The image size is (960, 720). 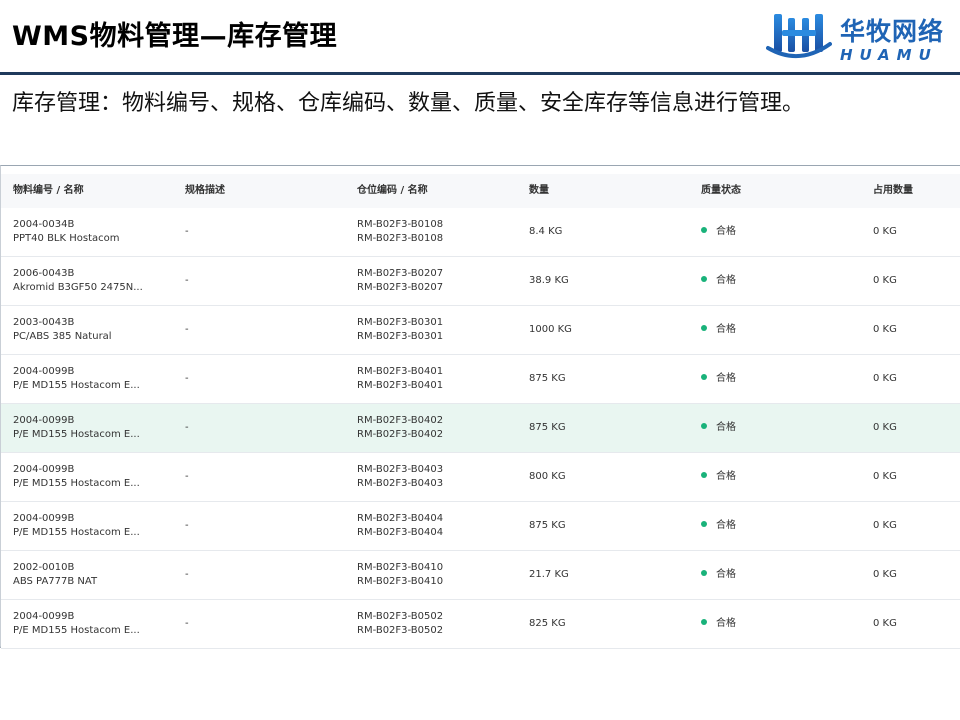 What do you see at coordinates (437, 575) in the screenshot?
I see `location-cell: RM-B02F3-B0410 RM-B02F3-B0410` at bounding box center [437, 575].